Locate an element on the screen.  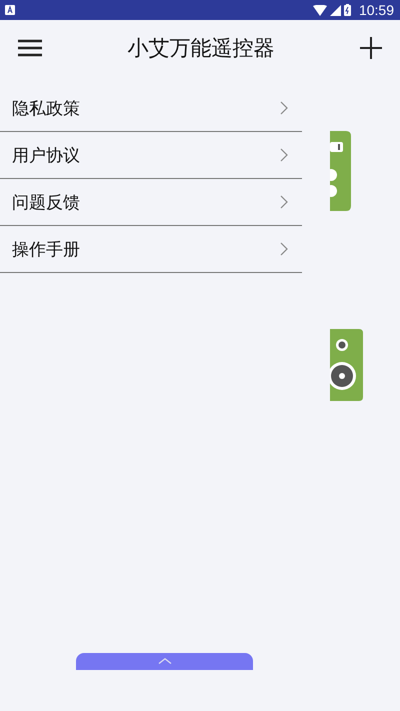
status-time: 10:59 is located at coordinates (376, 10).